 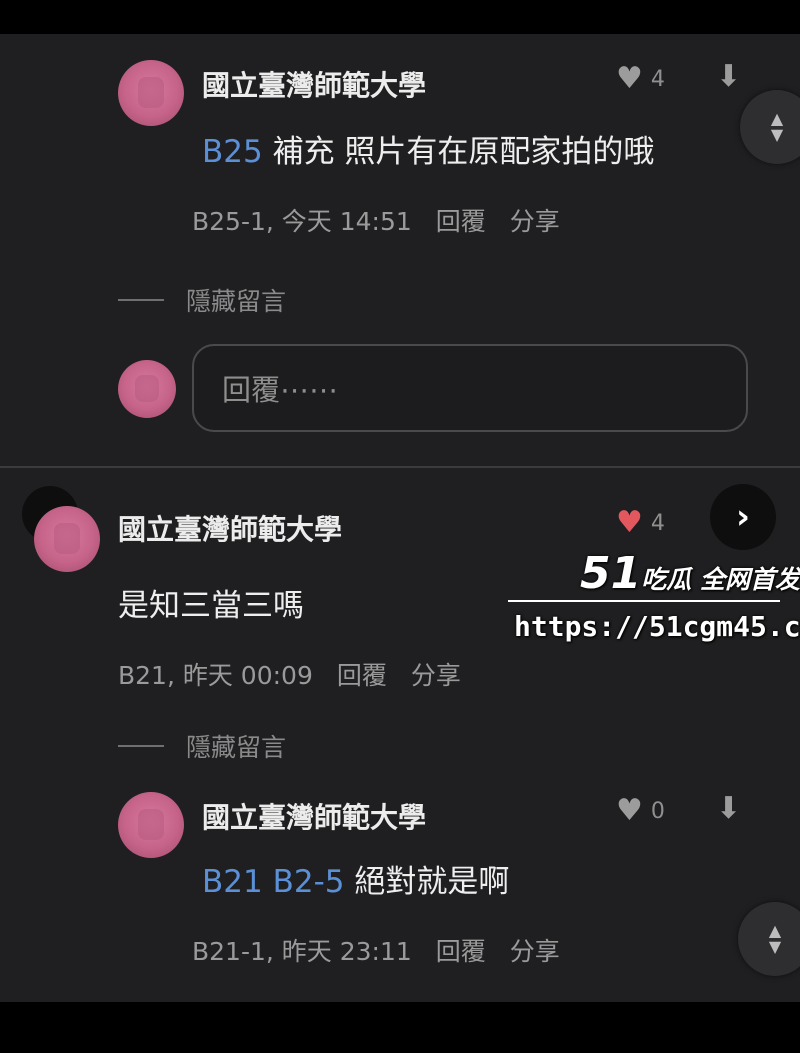 What do you see at coordinates (302, 951) in the screenshot?
I see `floor-timestamp: B21-1, 昨天 23:11` at bounding box center [302, 951].